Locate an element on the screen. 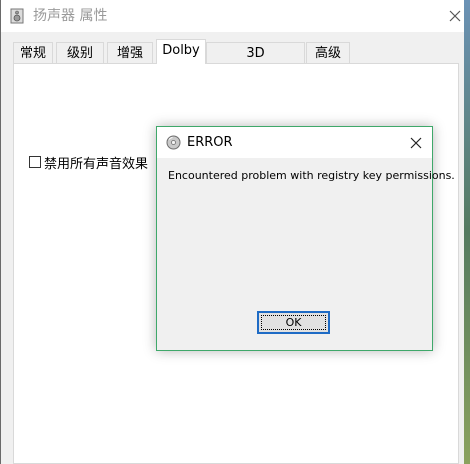 This screenshot has height=464, width=470. dialog-title: ERROR is located at coordinates (210, 142).